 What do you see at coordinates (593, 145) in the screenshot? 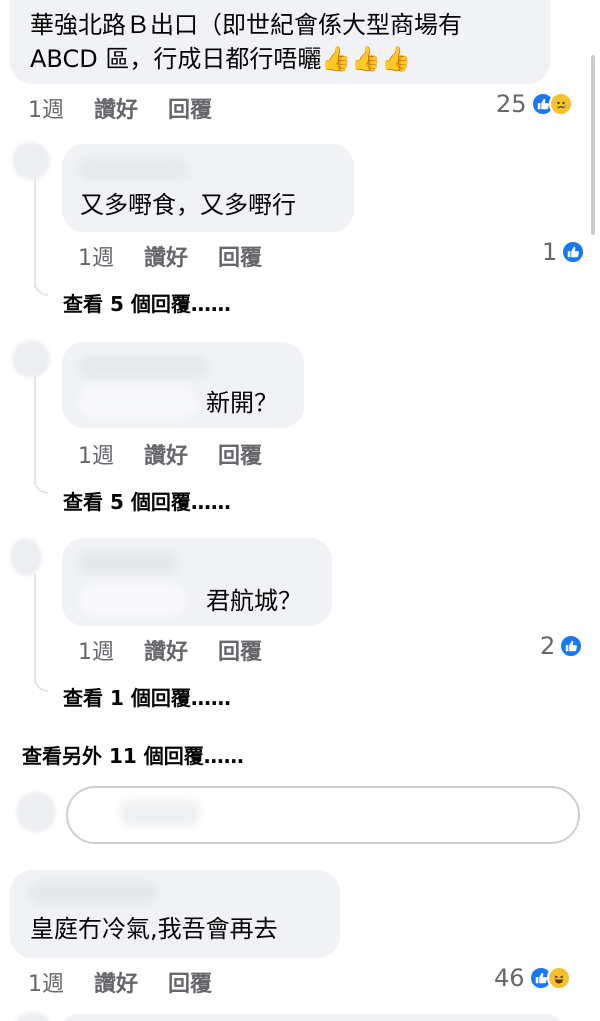
I see `scrollbar` at bounding box center [593, 145].